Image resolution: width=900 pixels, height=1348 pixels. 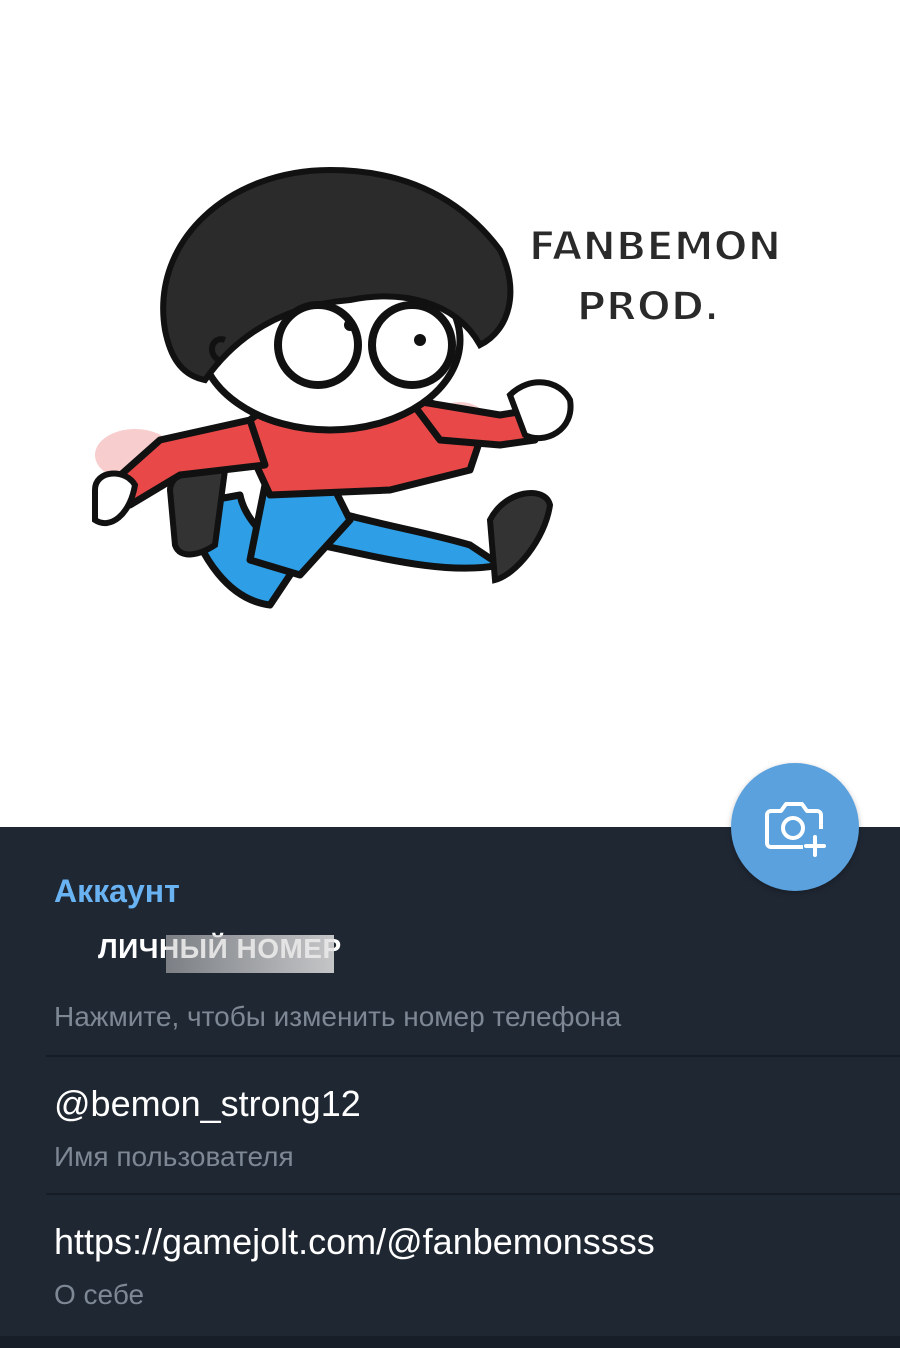 What do you see at coordinates (450, 1342) in the screenshot?
I see `bottom-edge` at bounding box center [450, 1342].